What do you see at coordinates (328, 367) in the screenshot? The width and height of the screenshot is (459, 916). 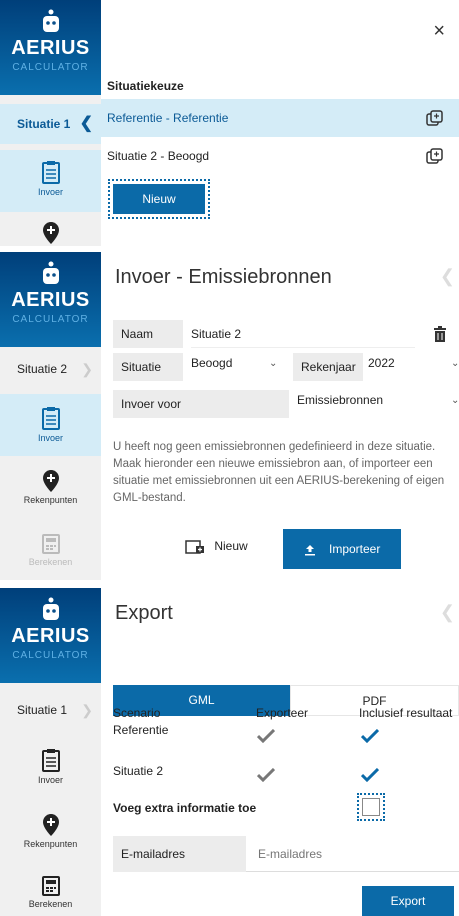 I see `year-label: Rekenjaar` at bounding box center [328, 367].